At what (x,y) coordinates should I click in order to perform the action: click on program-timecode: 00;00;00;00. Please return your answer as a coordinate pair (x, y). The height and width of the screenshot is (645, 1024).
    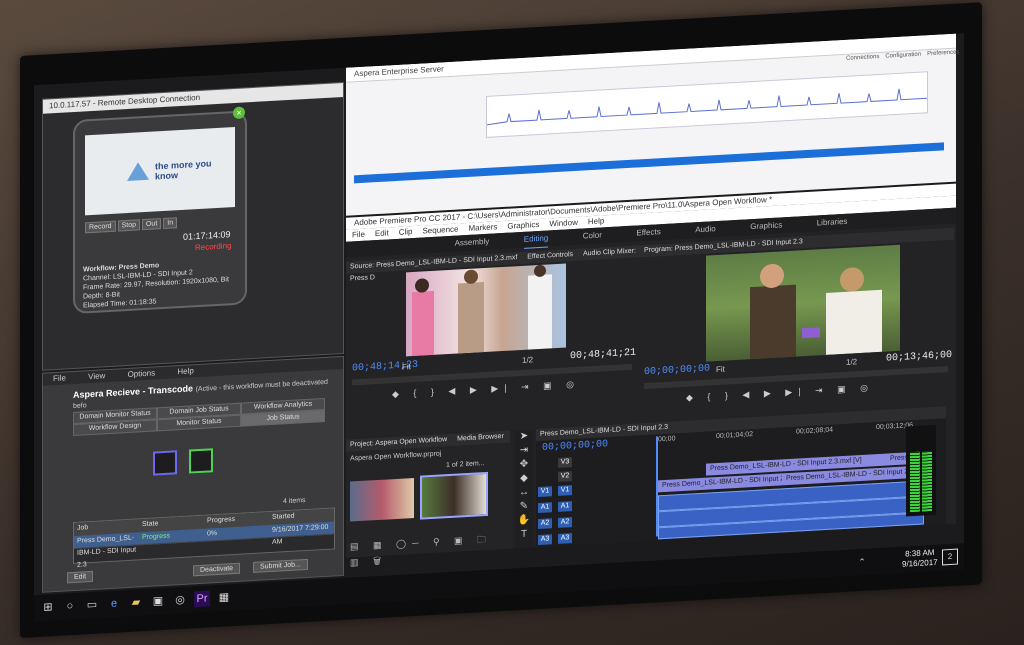
    Looking at the image, I should click on (677, 370).